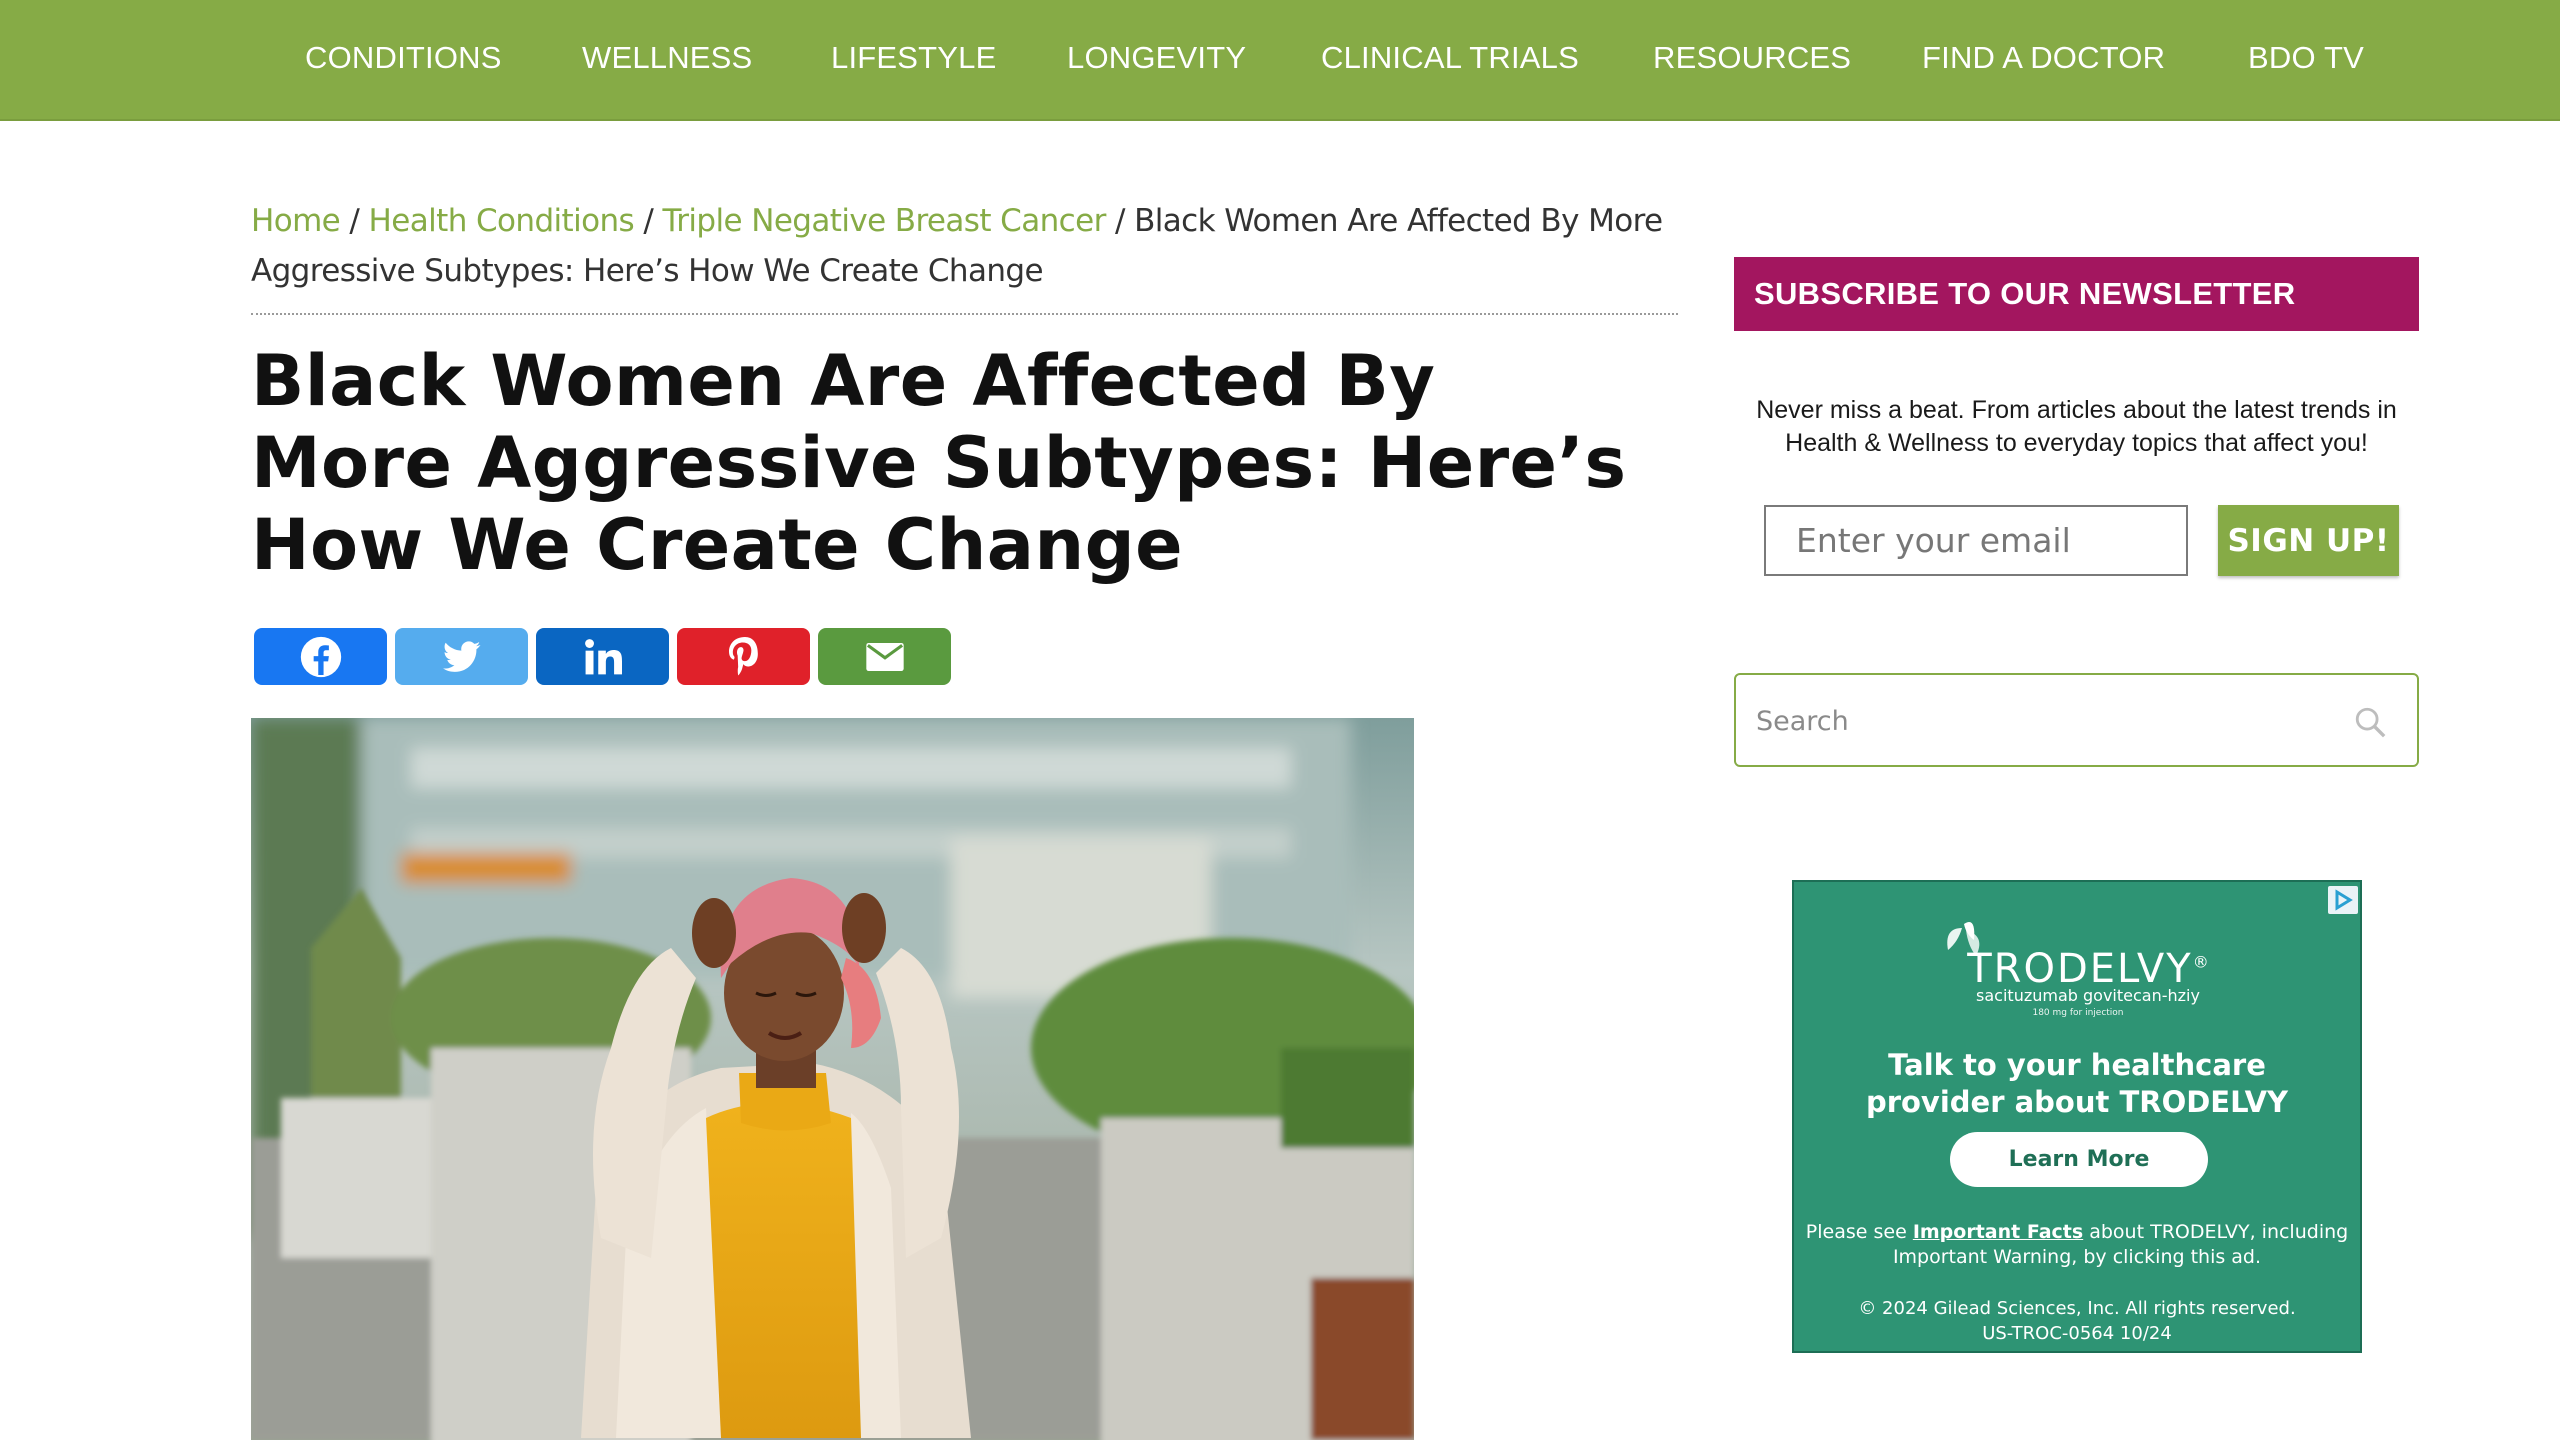 This screenshot has height=1440, width=2560. Describe the element at coordinates (502, 221) in the screenshot. I see `breadcrumb-health-conditions: Health Conditions` at that location.